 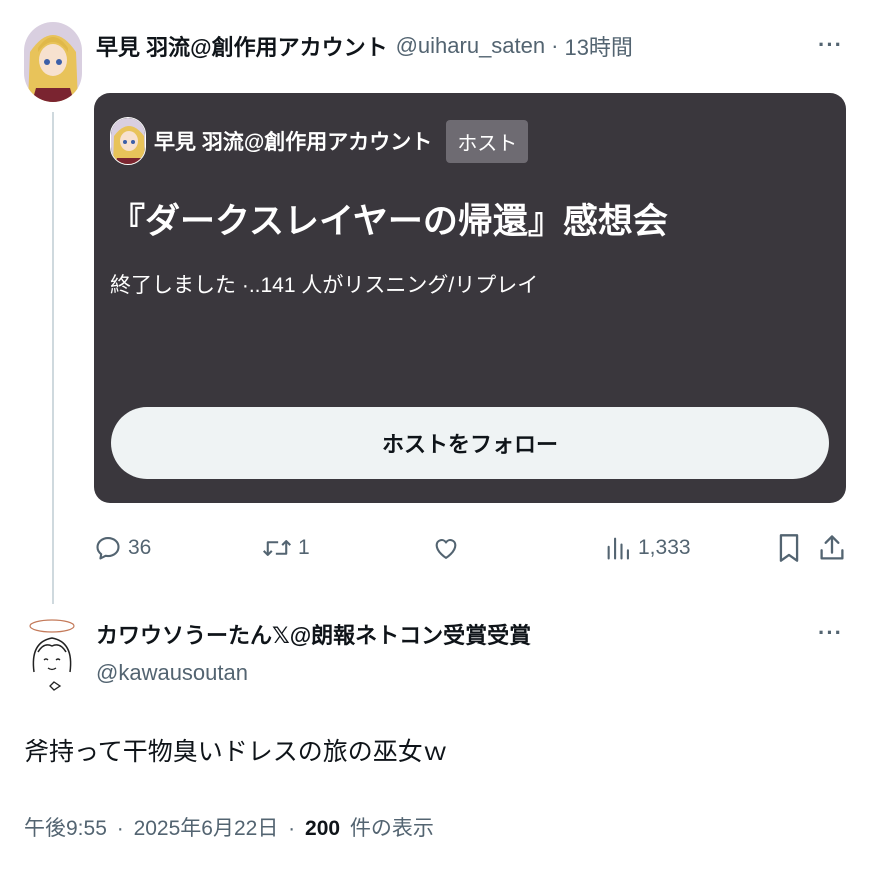 I want to click on anime-avatar-image, so click(x=53, y=62).